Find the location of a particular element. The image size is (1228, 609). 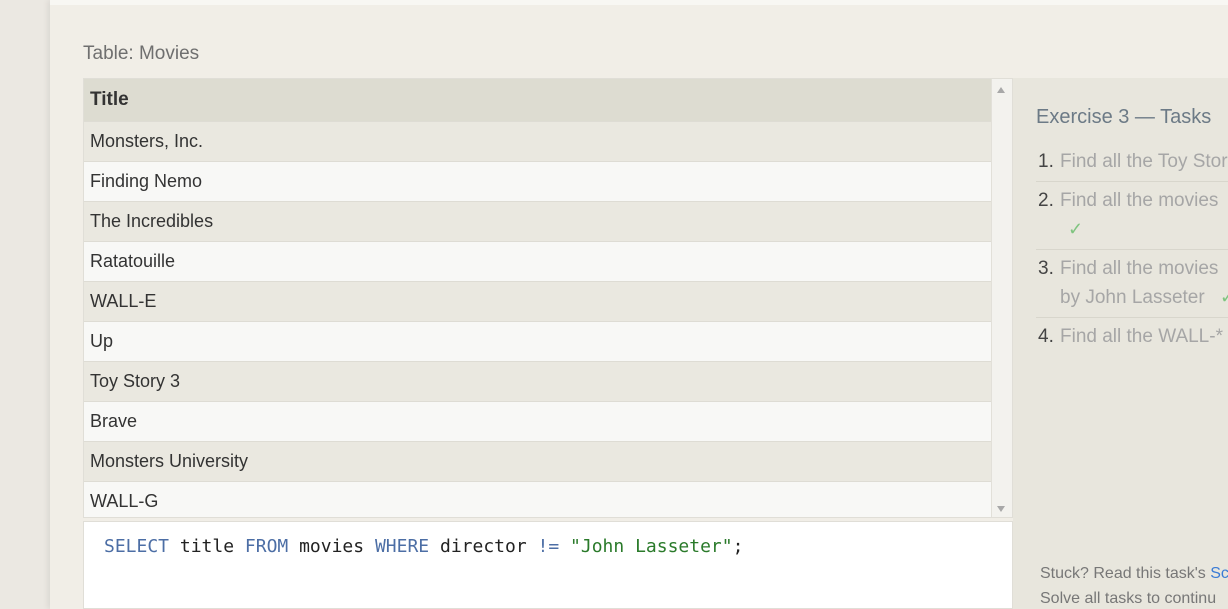

table-row: The Incredibles is located at coordinates (538, 221).